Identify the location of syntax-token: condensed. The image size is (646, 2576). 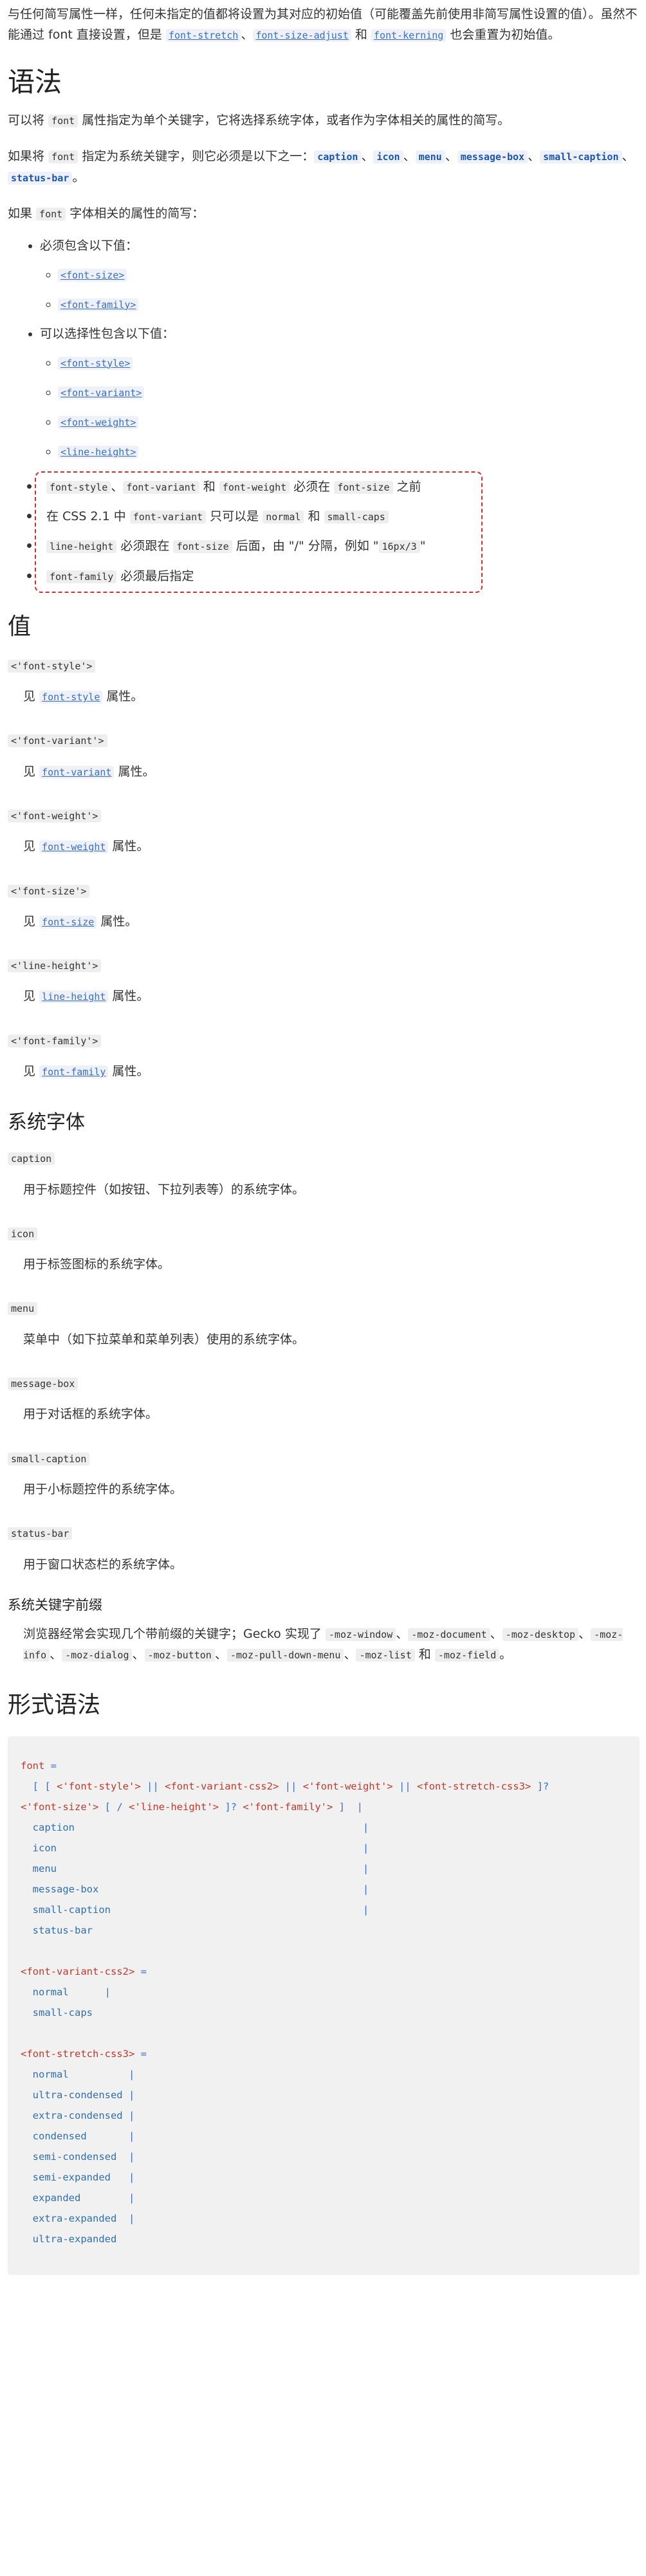
(54, 2136).